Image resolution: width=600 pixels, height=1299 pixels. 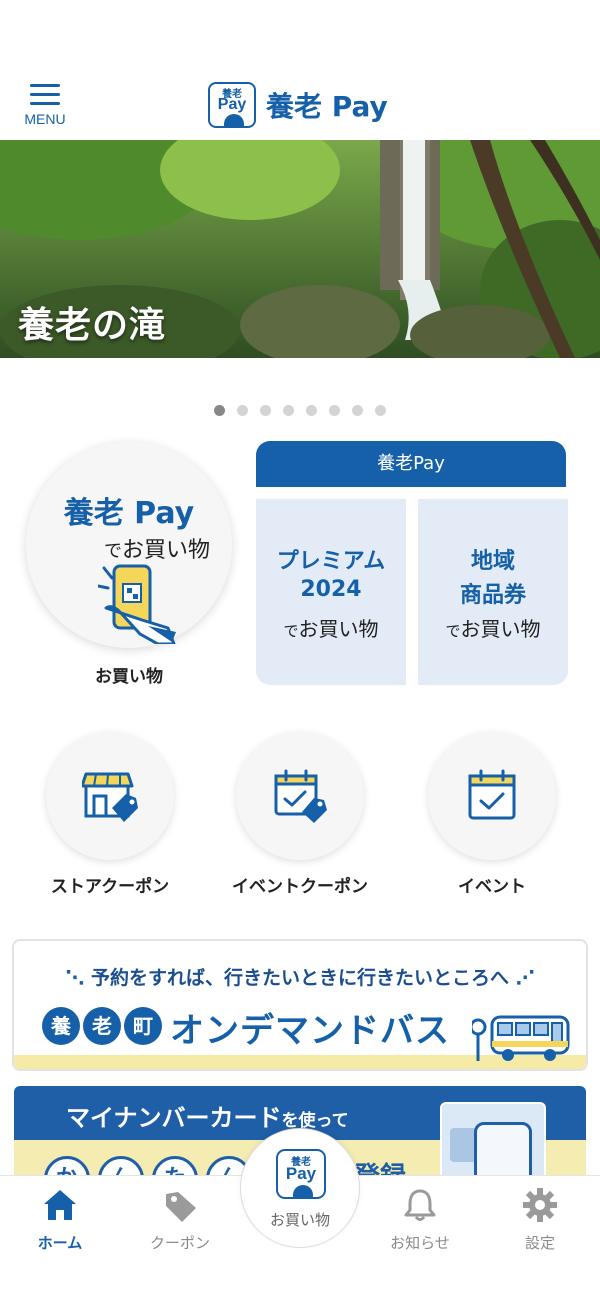 I want to click on calendar-check-icon, so click(x=492, y=794).